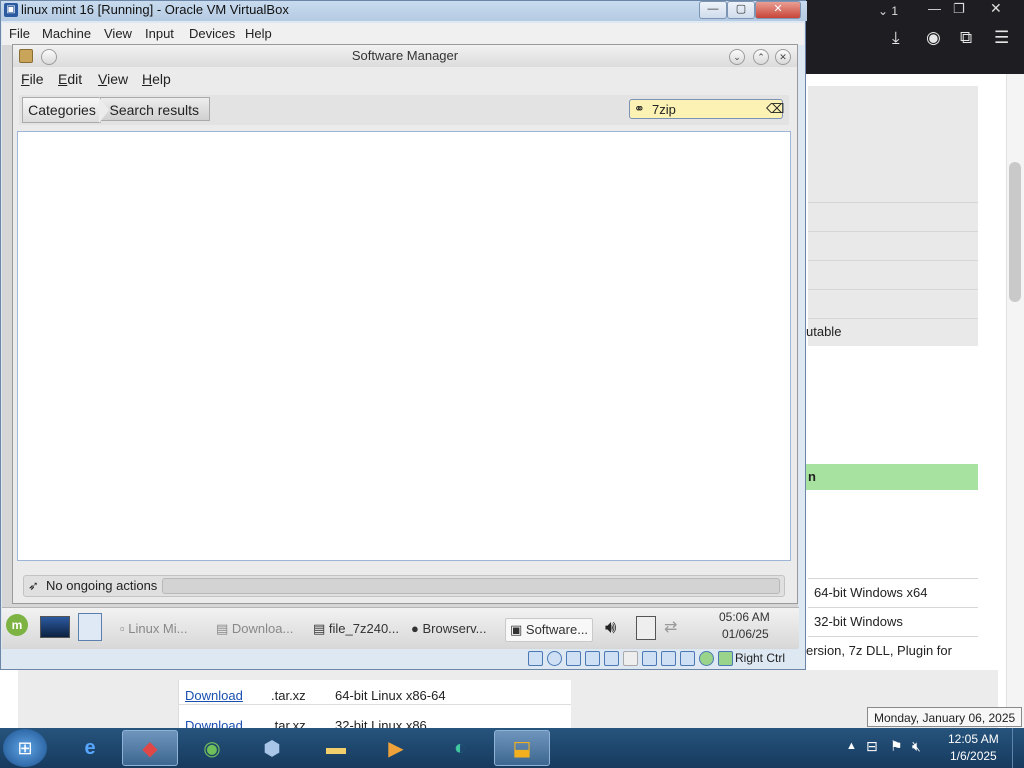 The image size is (1024, 768). I want to click on hard-disk-icon, so click(535, 658).